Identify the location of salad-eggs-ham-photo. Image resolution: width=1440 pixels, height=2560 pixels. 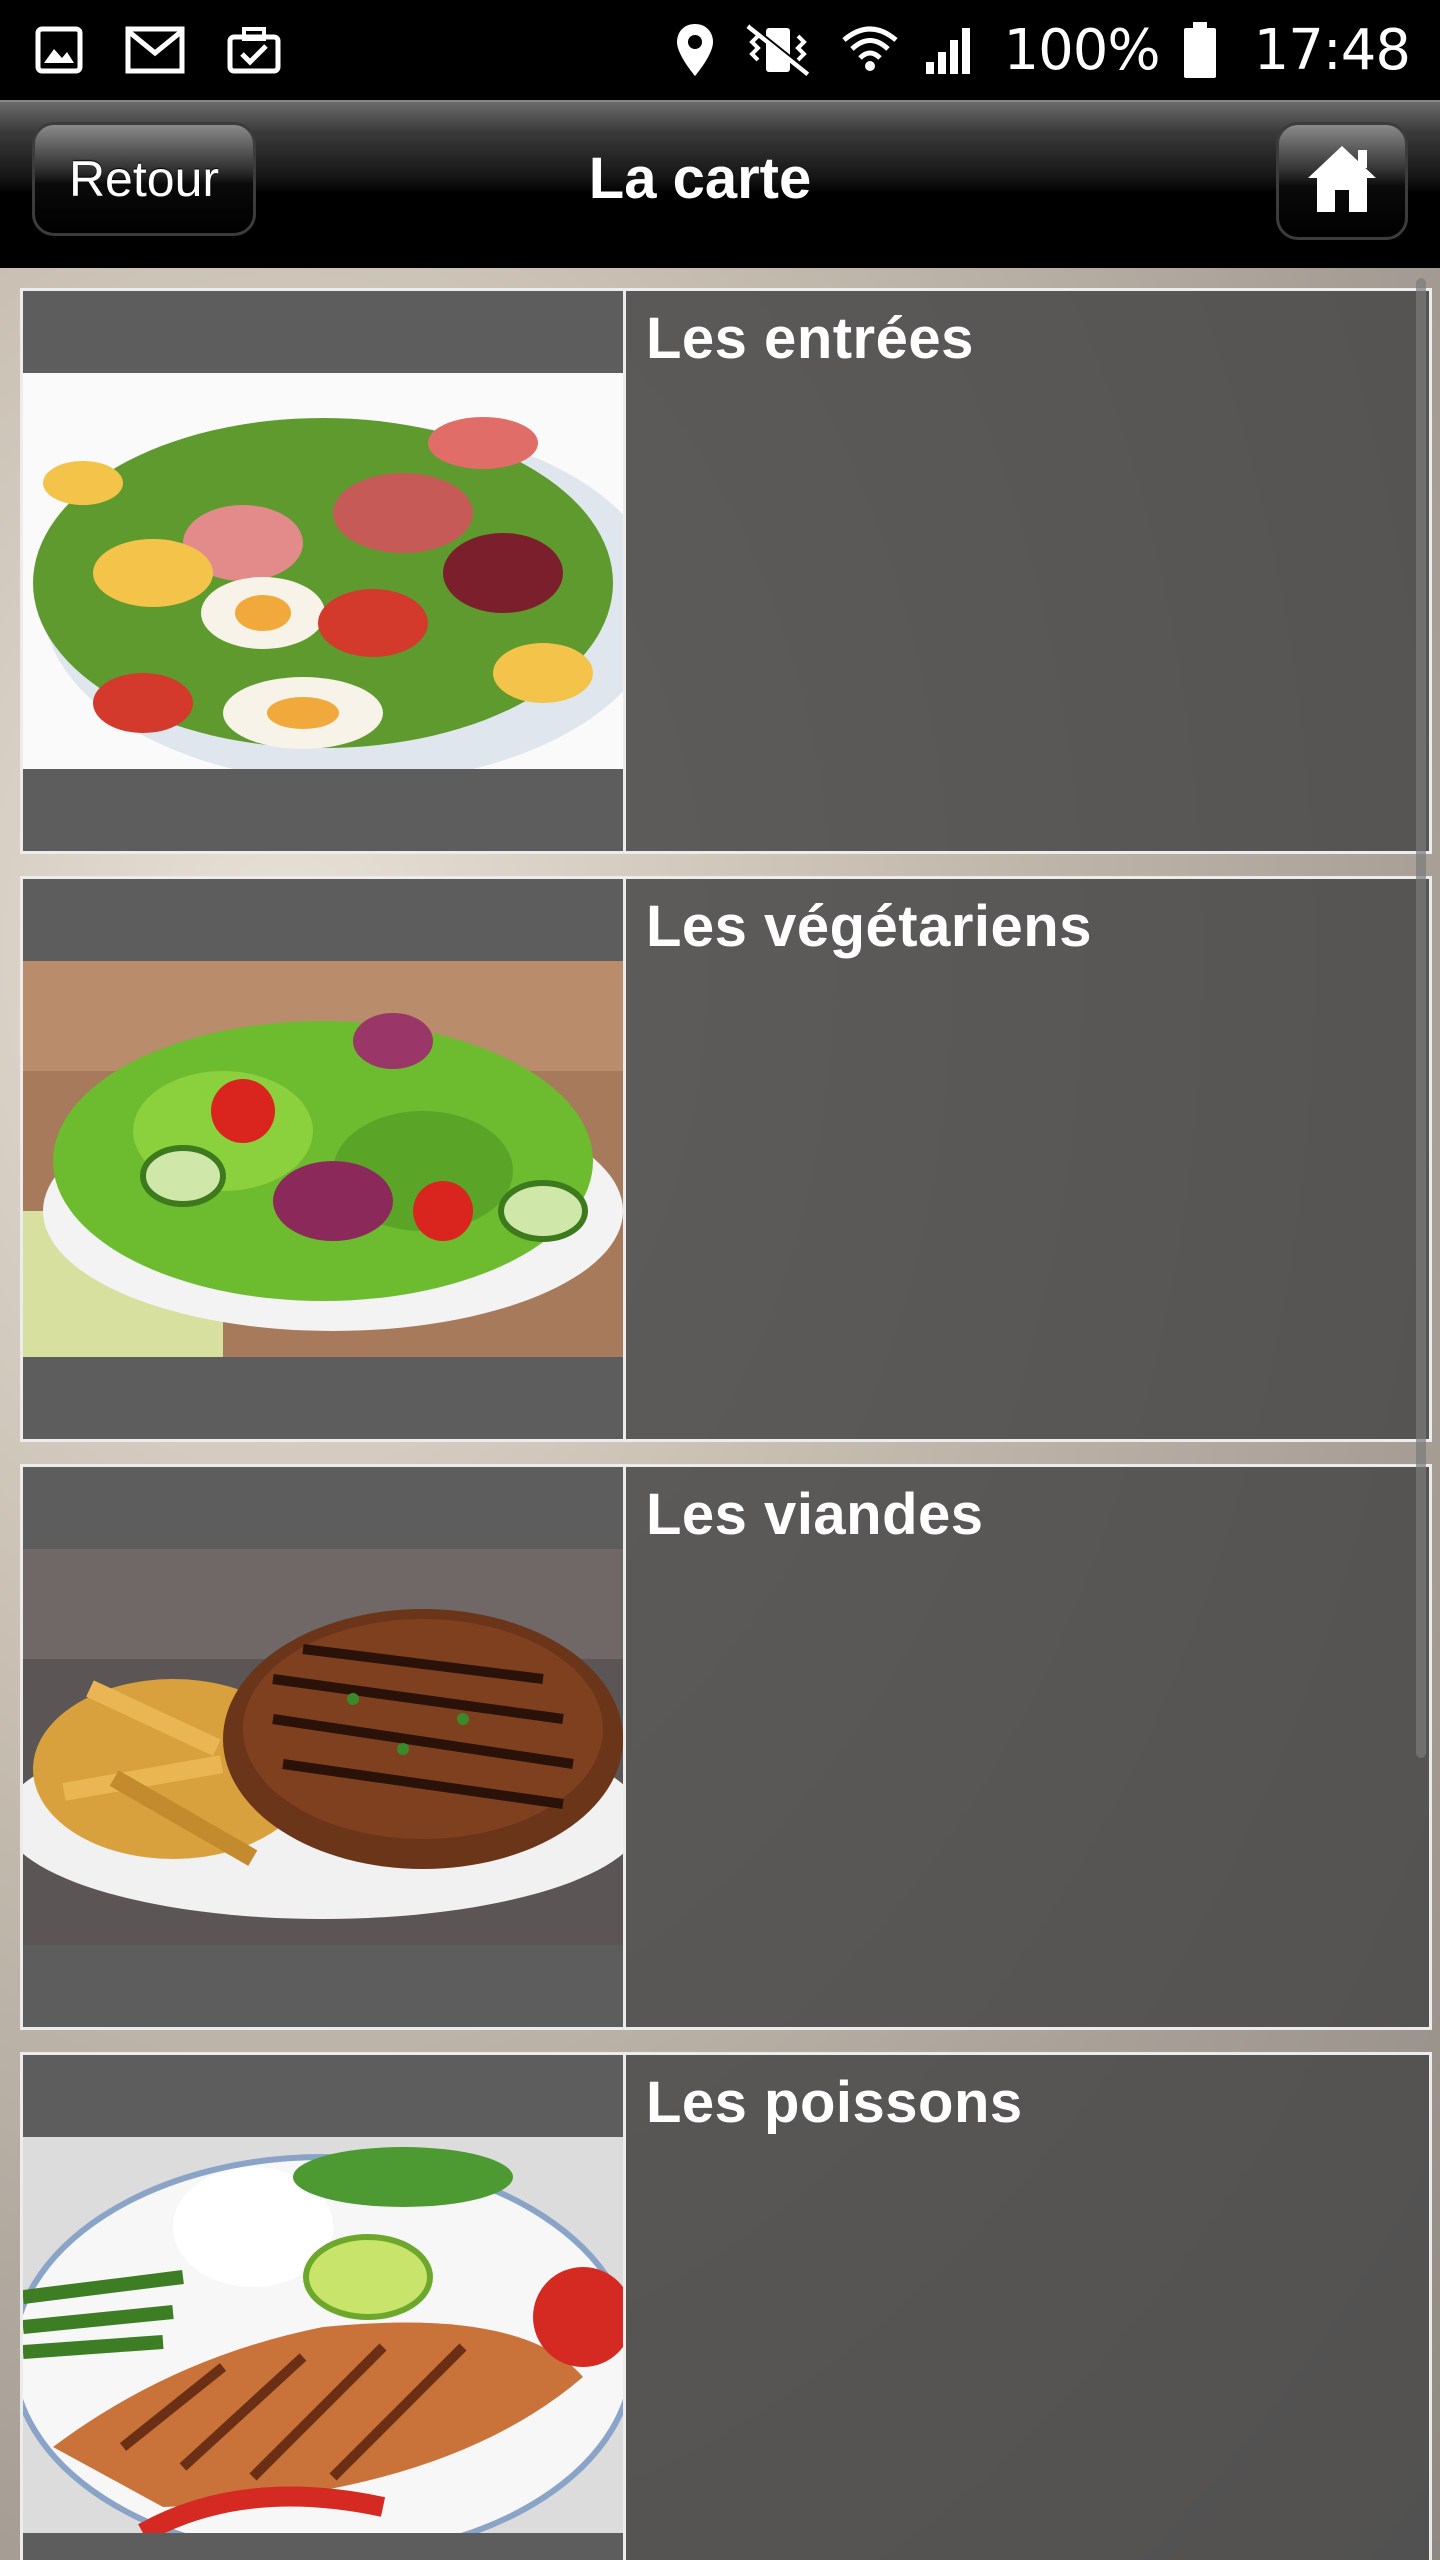
(323, 571).